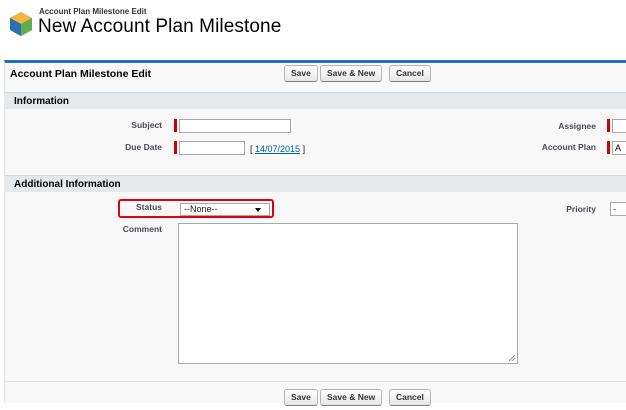 The height and width of the screenshot is (410, 626). What do you see at coordinates (301, 73) in the screenshot?
I see `save-button: Save` at bounding box center [301, 73].